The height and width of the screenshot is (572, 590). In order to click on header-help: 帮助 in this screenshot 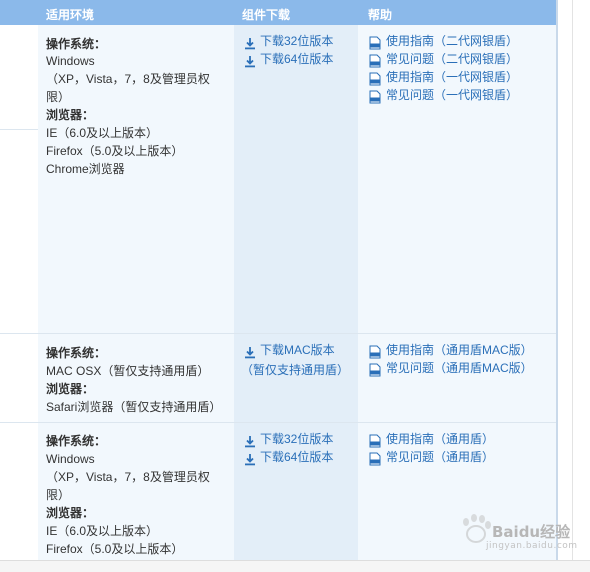, I will do `click(380, 15)`.